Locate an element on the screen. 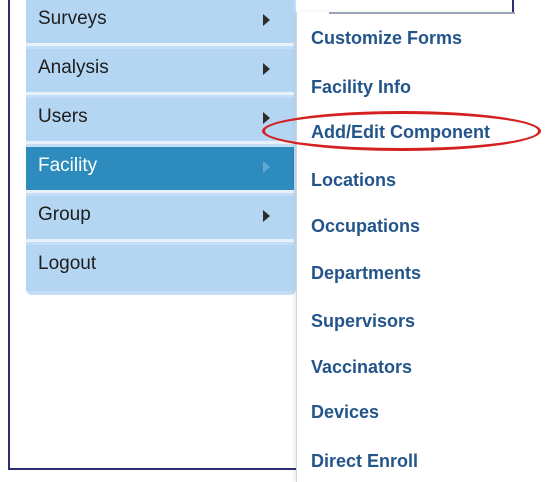 The width and height of the screenshot is (545, 482). menu-item-logout: Logout is located at coordinates (160, 268).